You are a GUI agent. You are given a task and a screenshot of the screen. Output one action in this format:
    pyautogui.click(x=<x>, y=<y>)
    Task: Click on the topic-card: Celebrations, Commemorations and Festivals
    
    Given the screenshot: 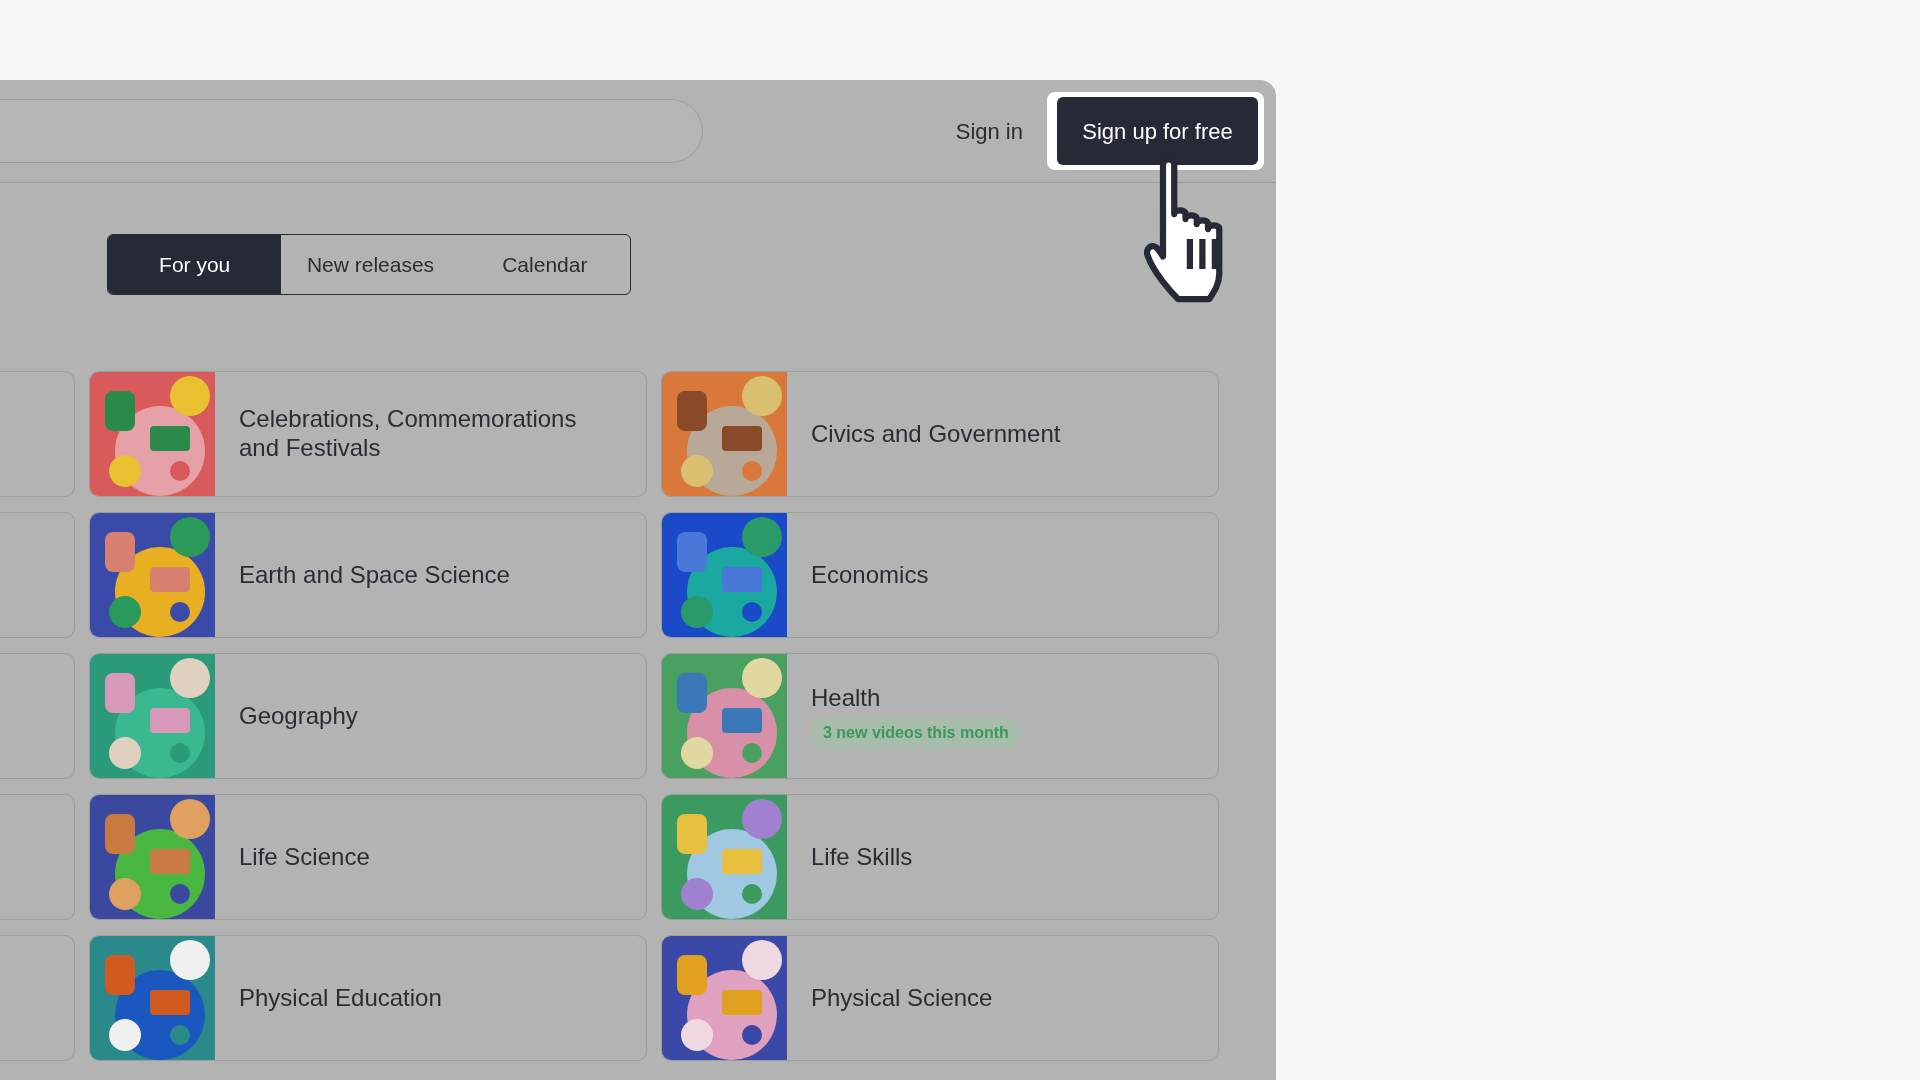 What is the action you would take?
    pyautogui.click(x=368, y=434)
    